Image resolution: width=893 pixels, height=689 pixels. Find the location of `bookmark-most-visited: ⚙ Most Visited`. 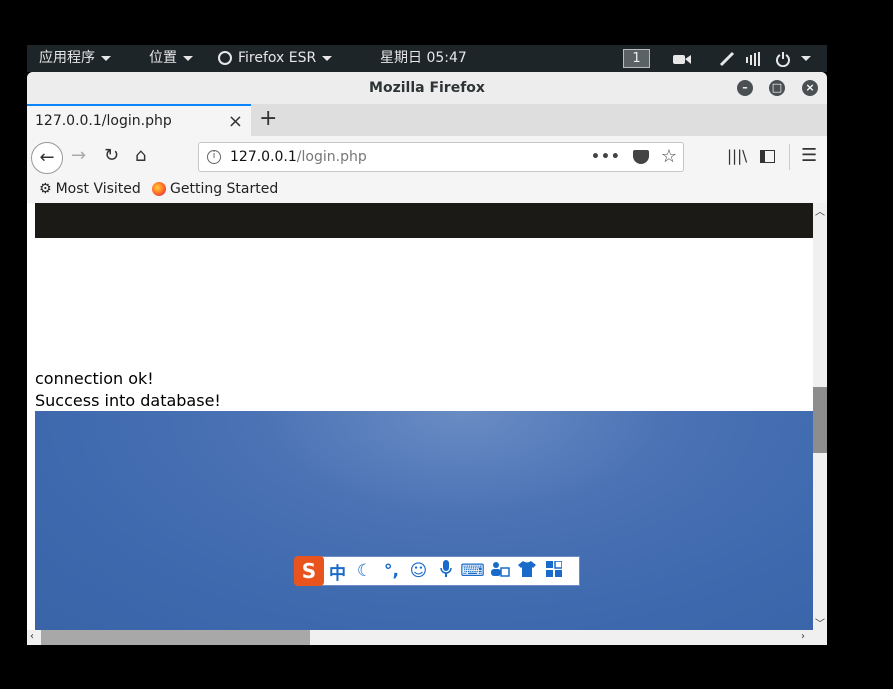

bookmark-most-visited: ⚙ Most Visited is located at coordinates (90, 189).